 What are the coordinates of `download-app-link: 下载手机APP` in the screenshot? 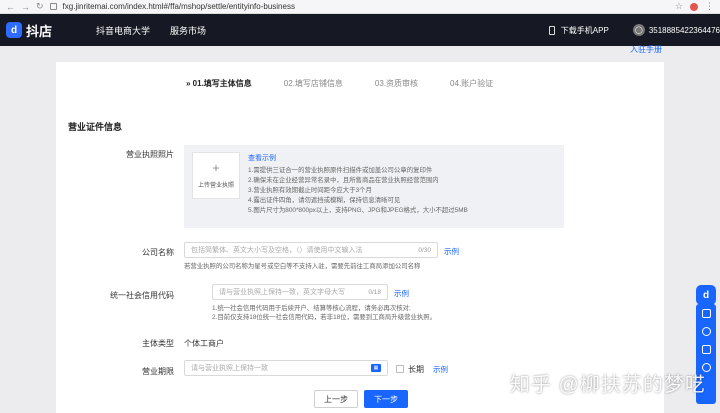 It's located at (585, 30).